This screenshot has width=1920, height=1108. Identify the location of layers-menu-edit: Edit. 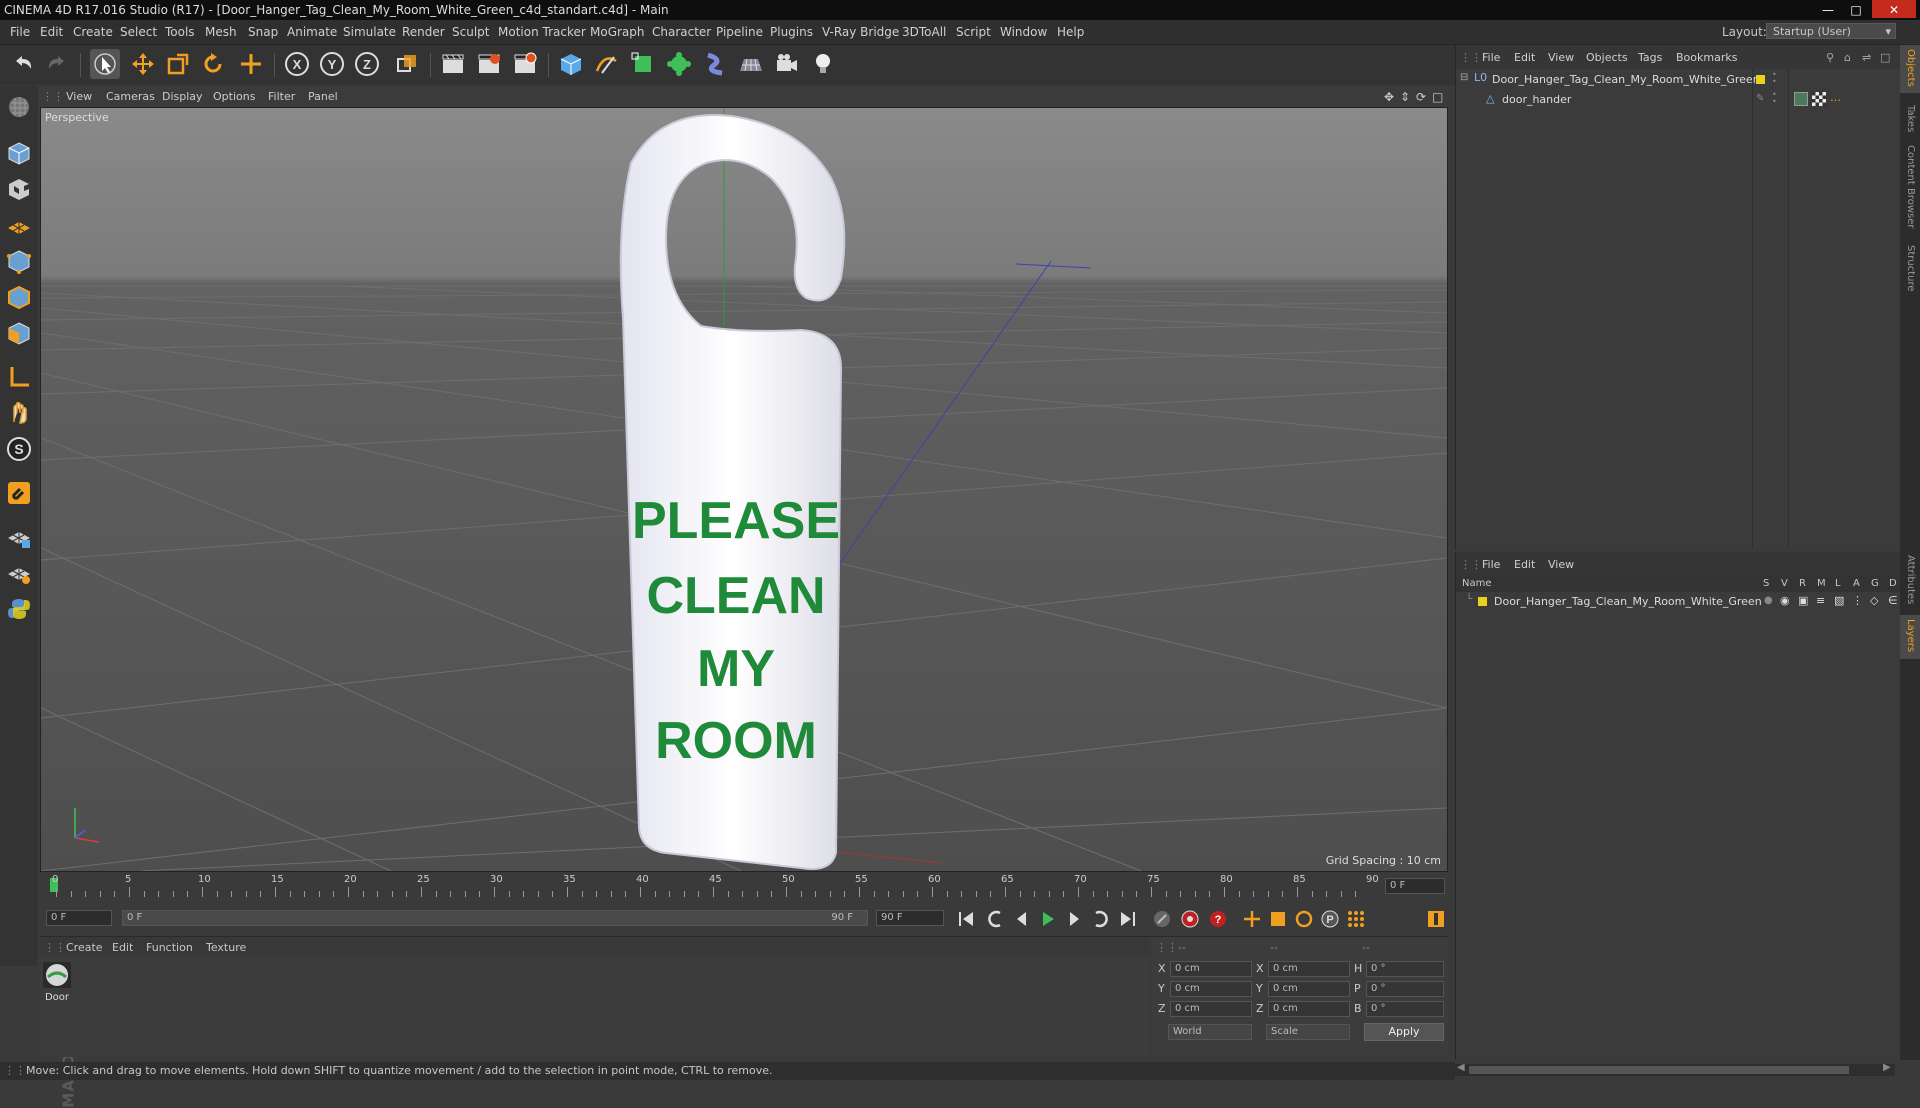
(1524, 564).